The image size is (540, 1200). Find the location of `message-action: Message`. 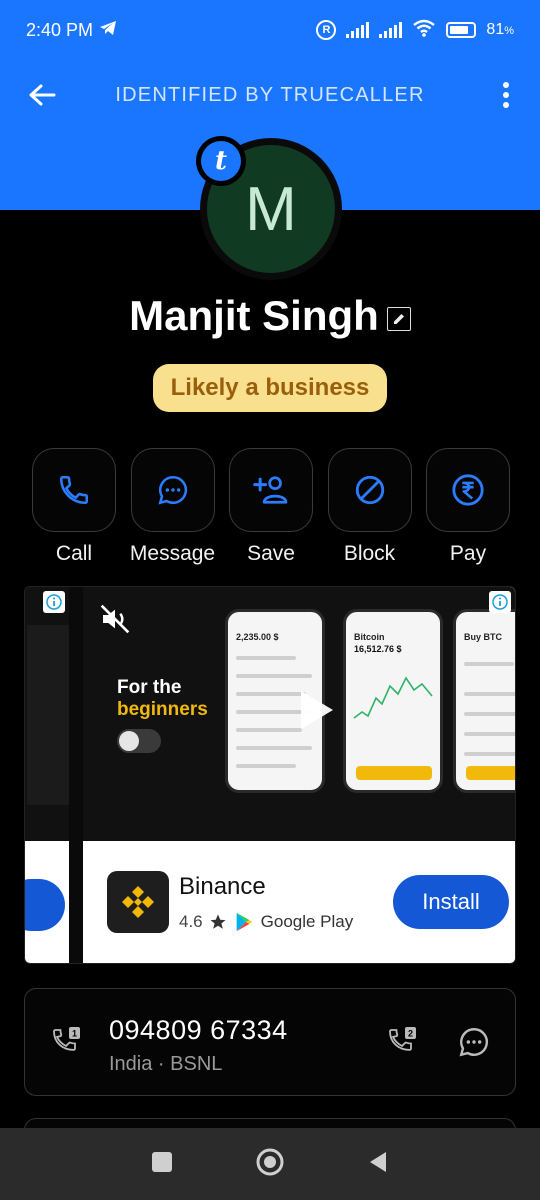

message-action: Message is located at coordinates (172, 507).